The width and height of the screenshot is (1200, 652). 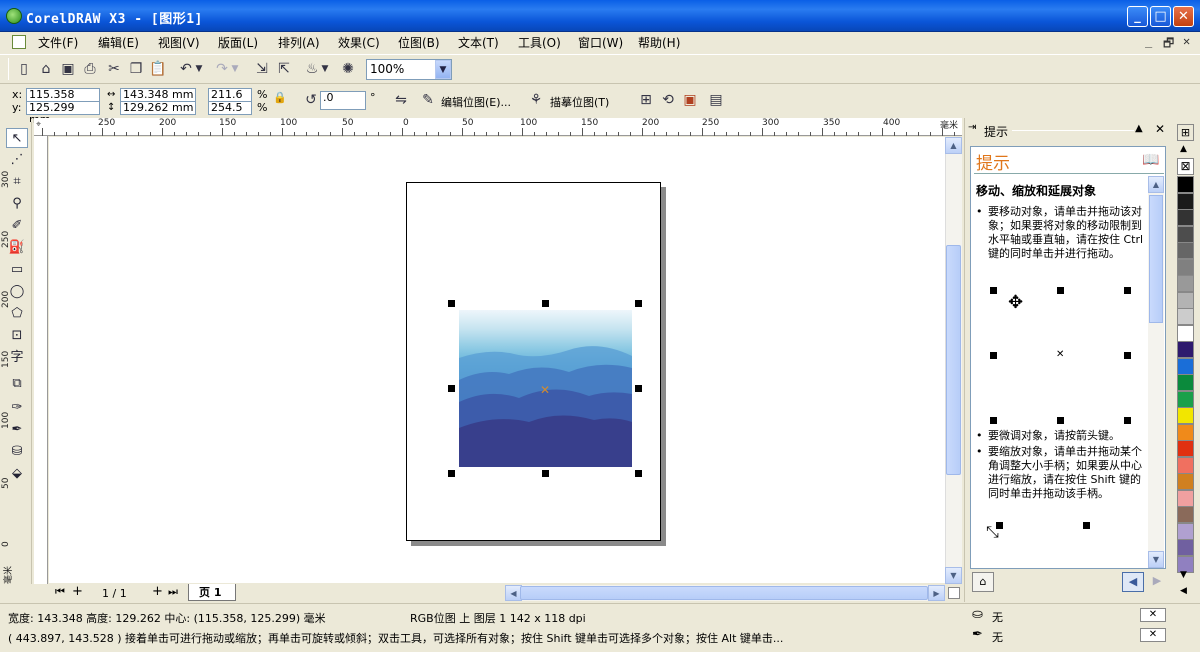 What do you see at coordinates (1160, 16) in the screenshot?
I see `maximize-button: □` at bounding box center [1160, 16].